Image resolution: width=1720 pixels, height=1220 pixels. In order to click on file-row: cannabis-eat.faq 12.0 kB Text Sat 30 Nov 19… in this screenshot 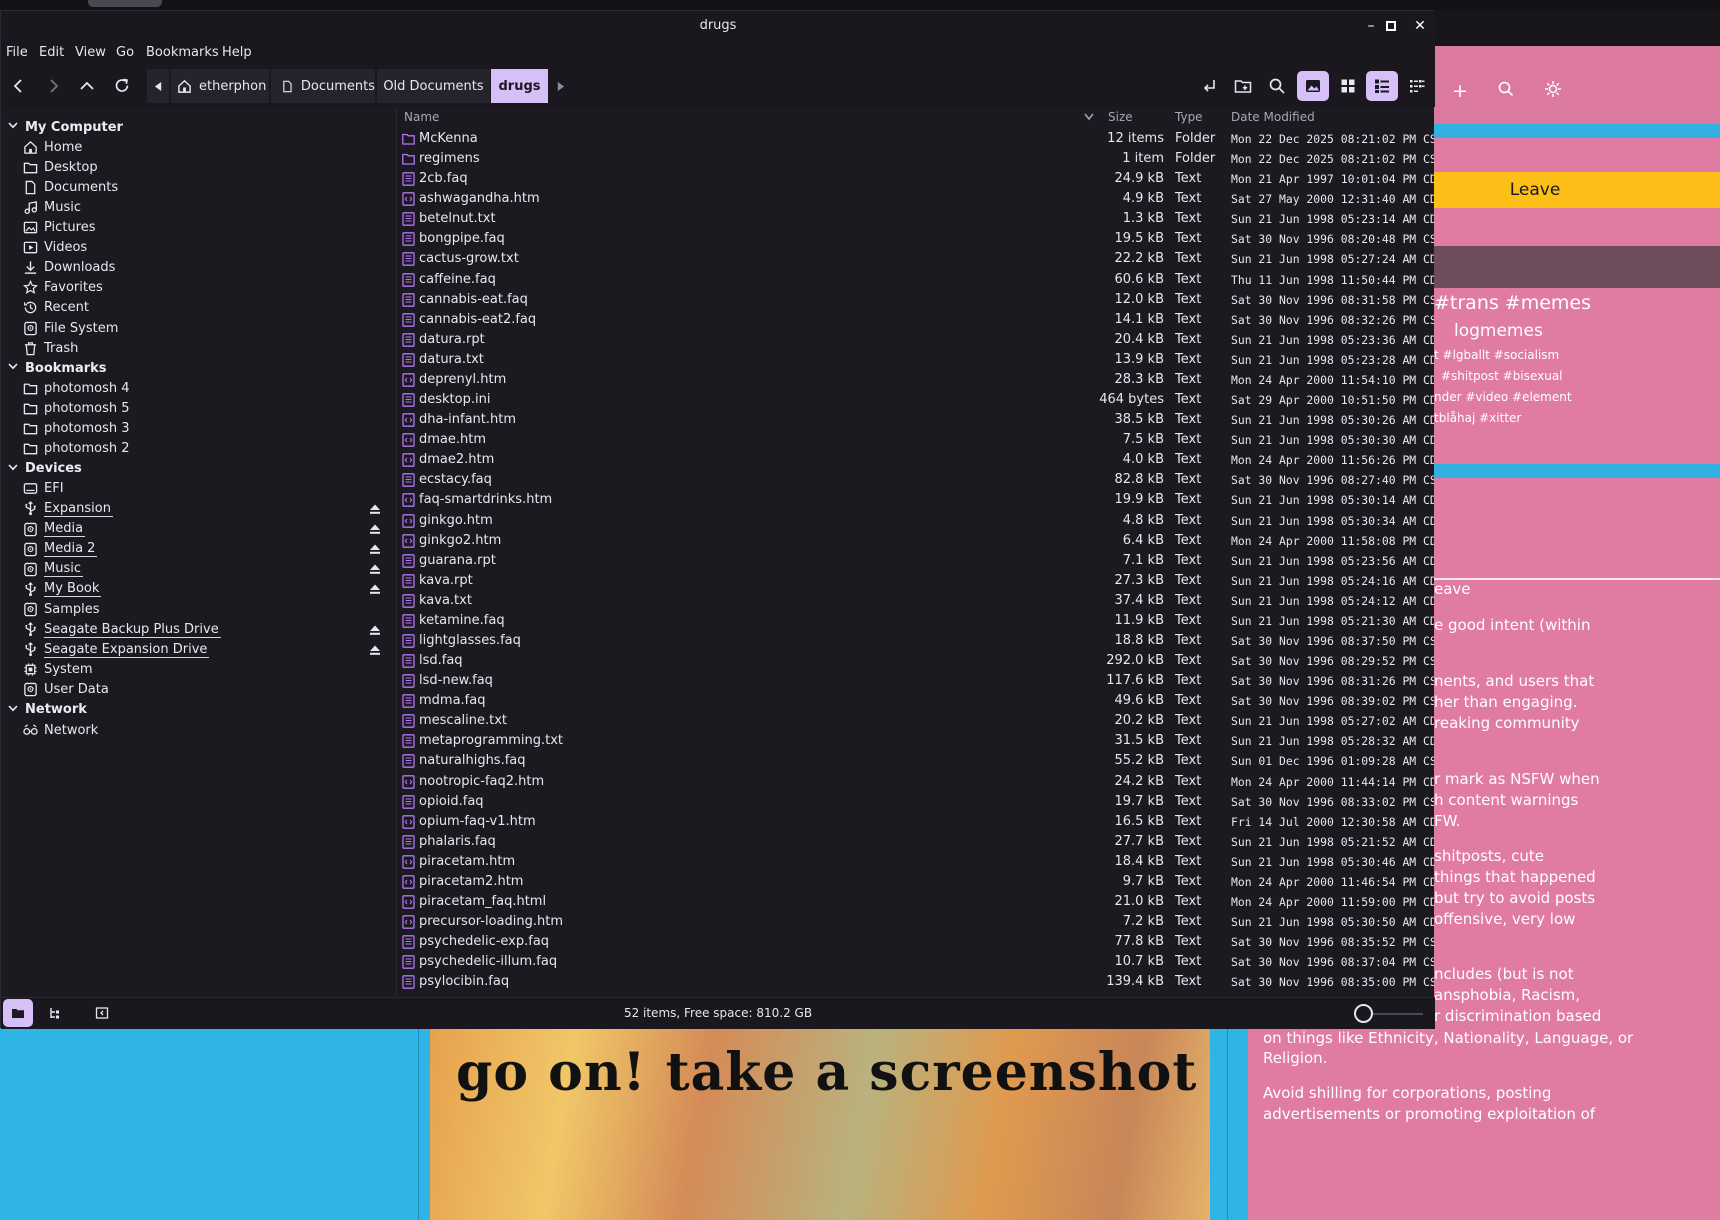, I will do `click(916, 300)`.